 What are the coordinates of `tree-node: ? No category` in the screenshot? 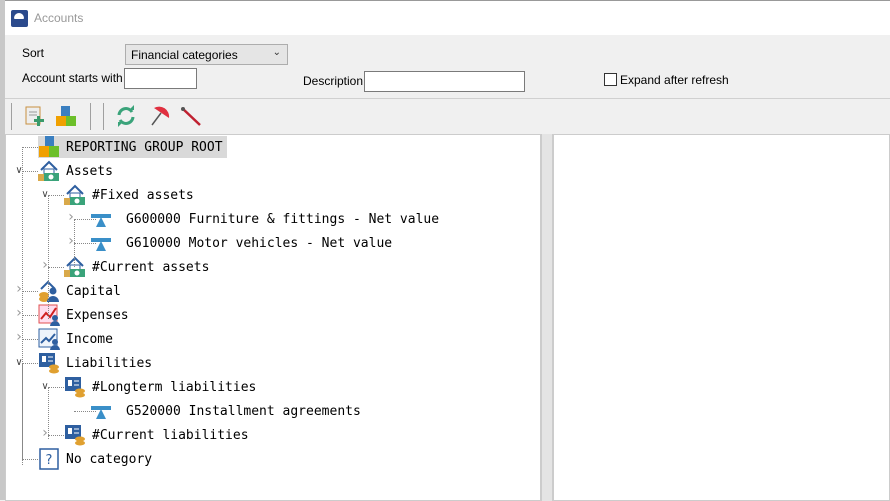 It's located at (95, 459).